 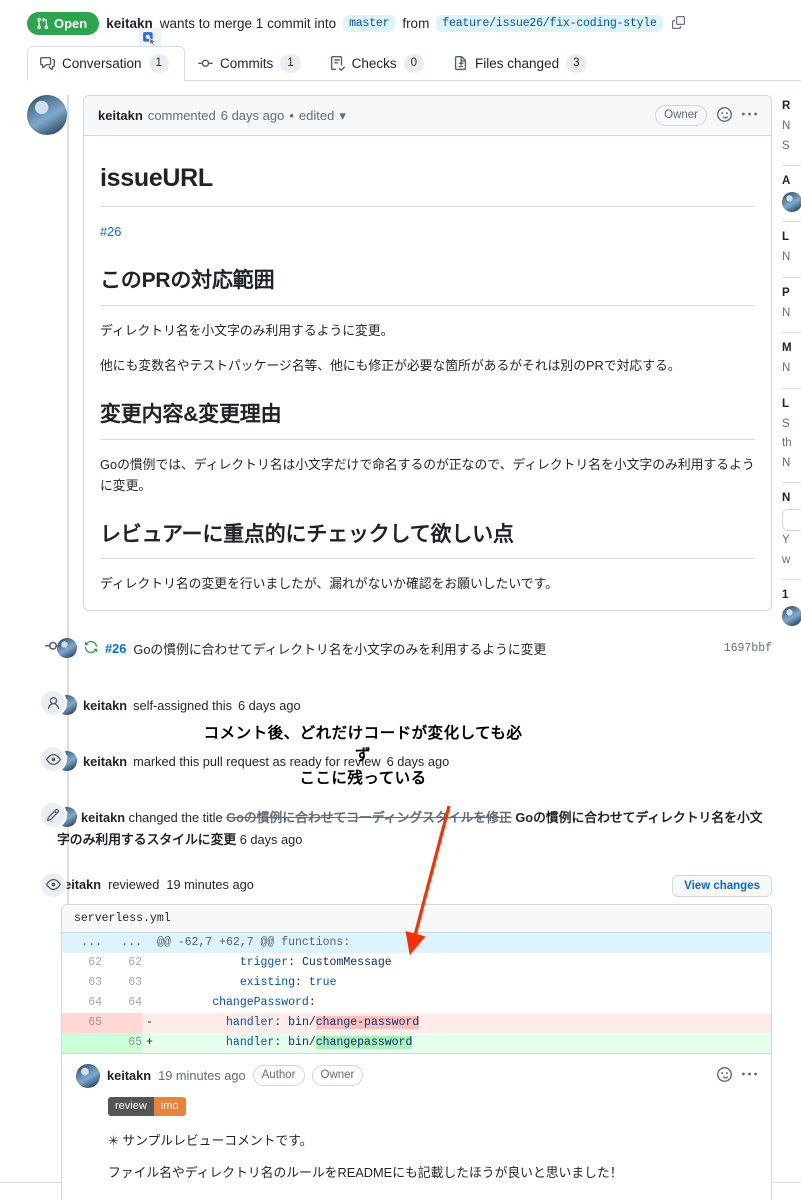 I want to click on sidebar-section-projects: P N, so click(x=791, y=305).